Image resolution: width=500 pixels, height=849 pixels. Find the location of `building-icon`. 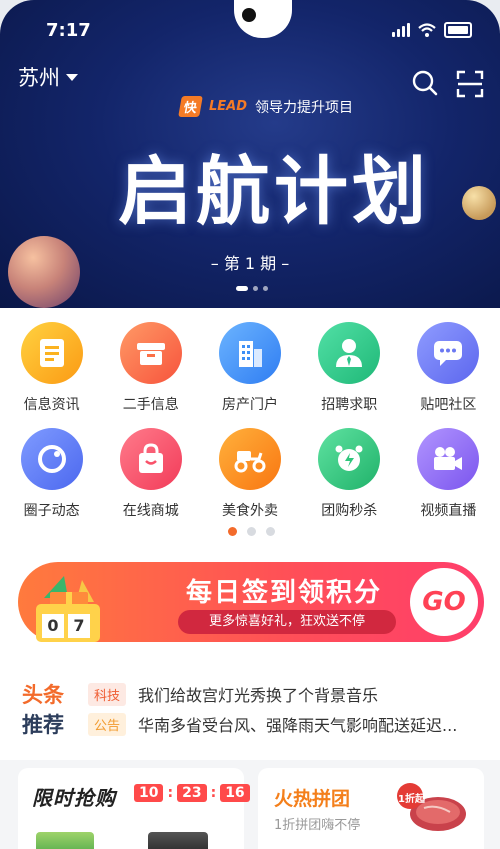

building-icon is located at coordinates (250, 353).